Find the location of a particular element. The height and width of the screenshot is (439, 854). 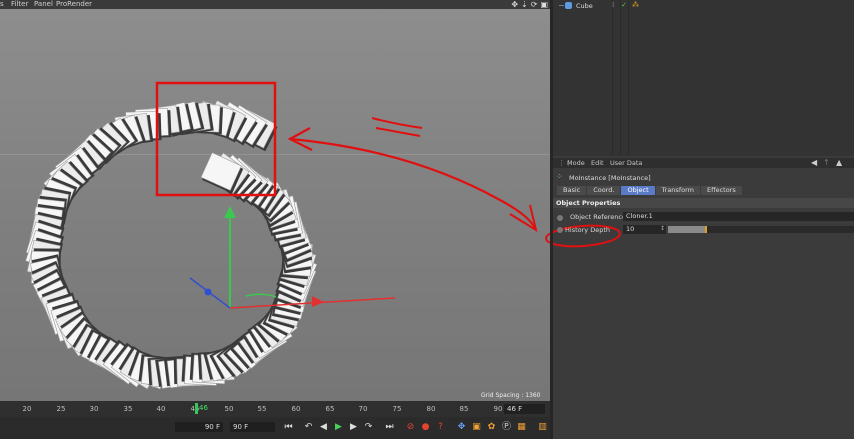

stepper-icon: ↕ is located at coordinates (662, 228).